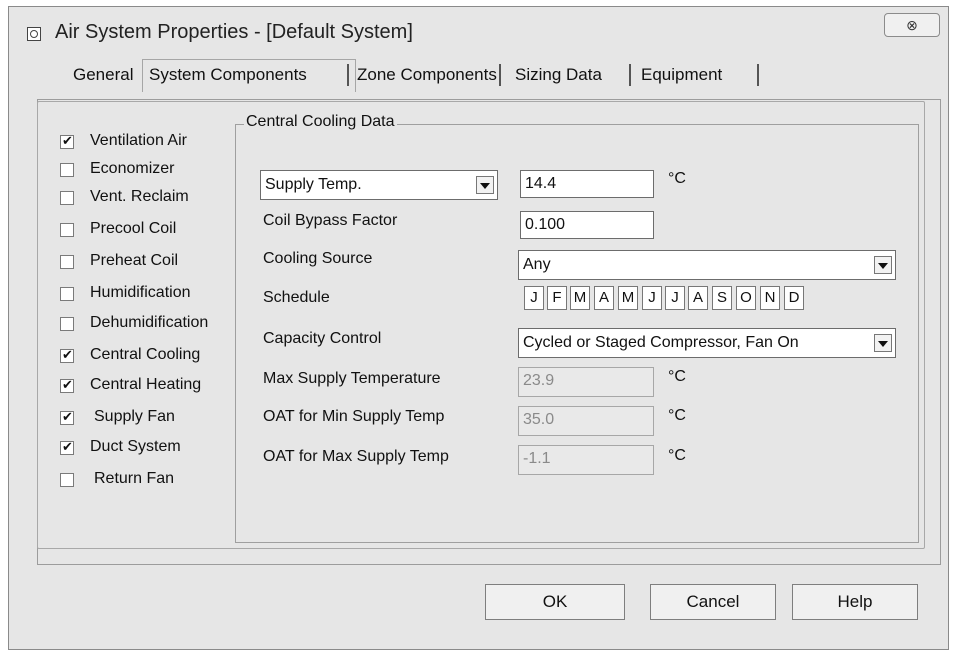  I want to click on oat-min-supply-temp-label: OAT for Min Supply Temp, so click(354, 416).